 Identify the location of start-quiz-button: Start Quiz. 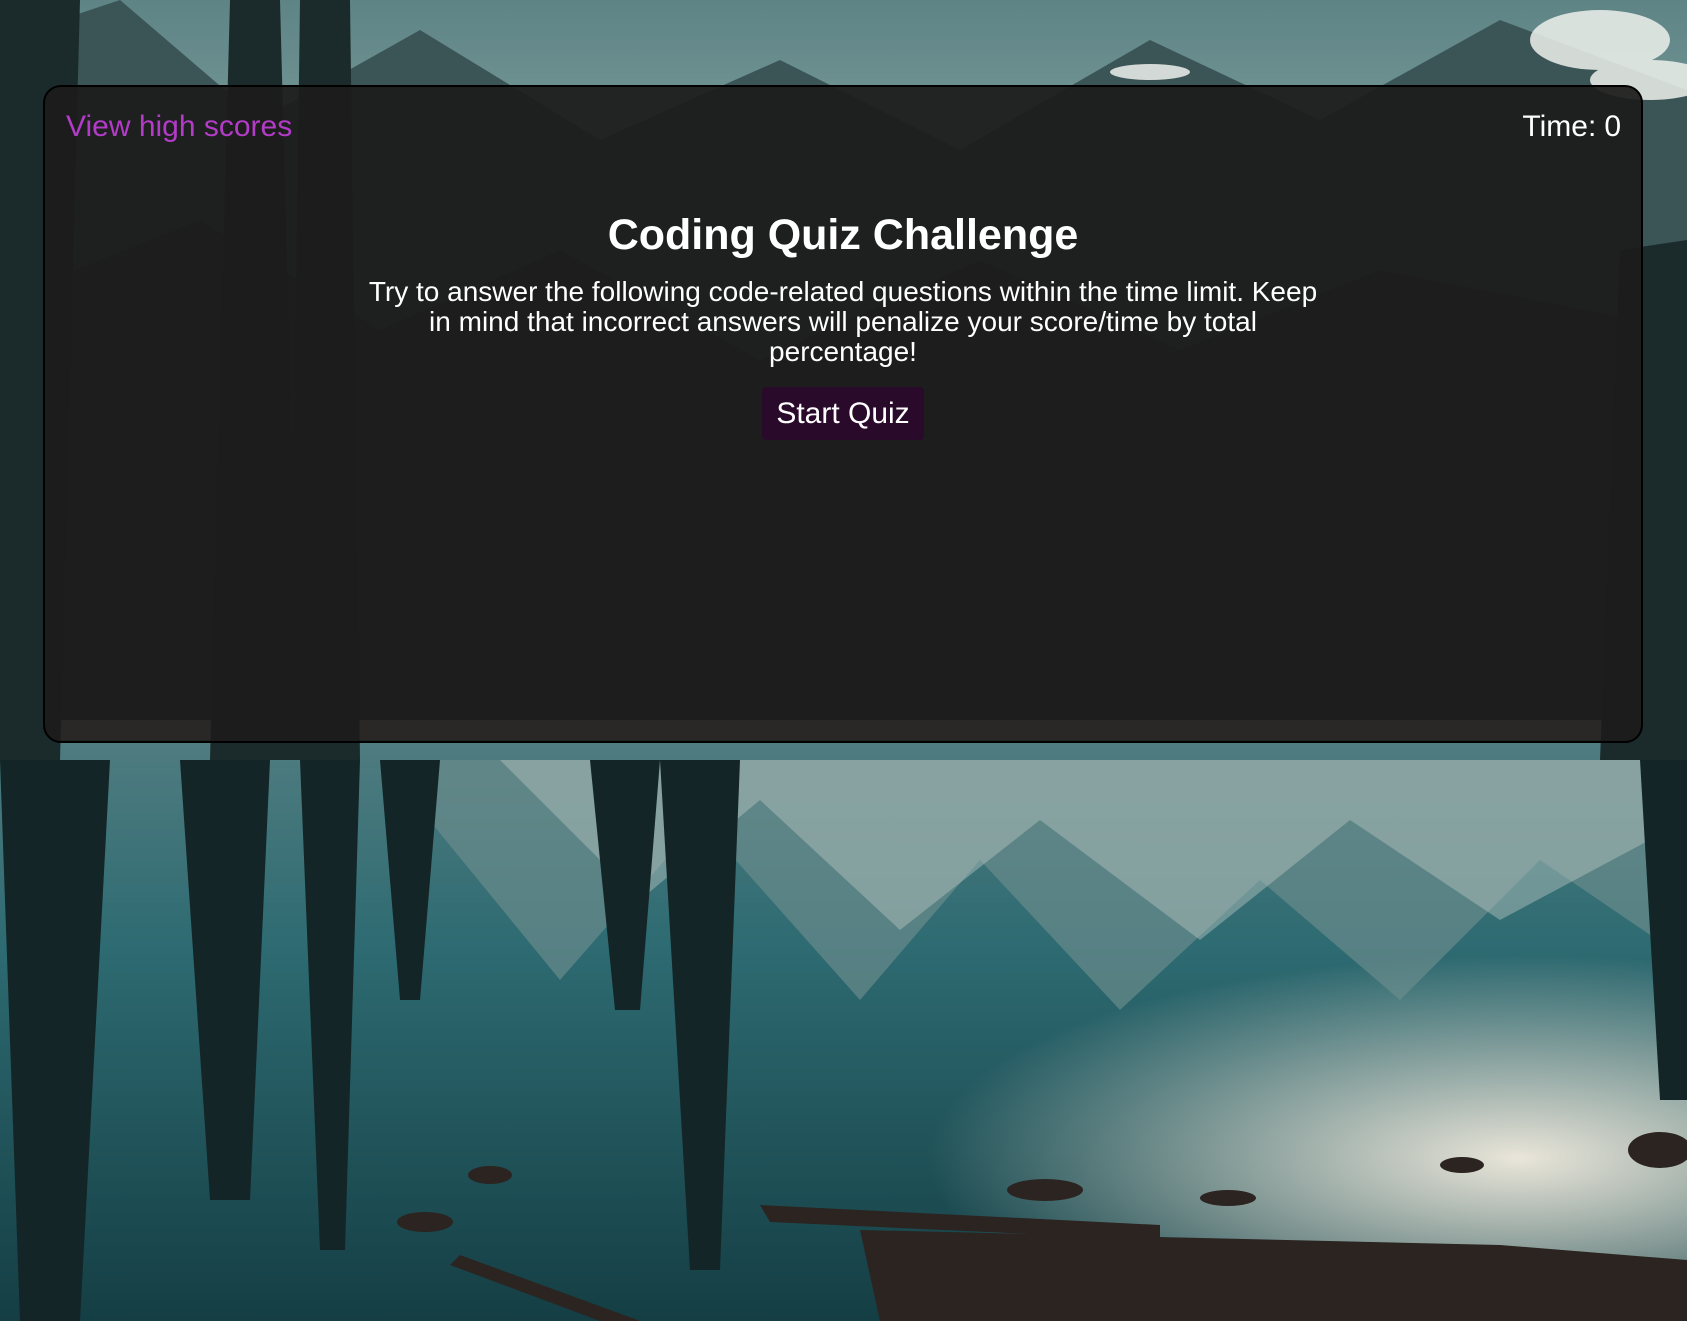
(843, 413).